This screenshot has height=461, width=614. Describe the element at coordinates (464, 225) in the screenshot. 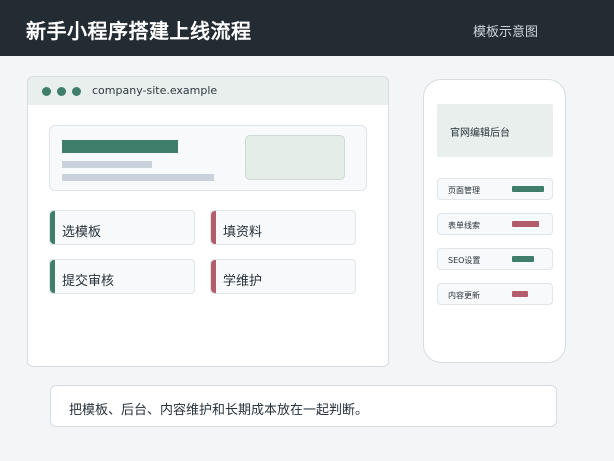

I see `menu-item-label: 表单线索` at that location.